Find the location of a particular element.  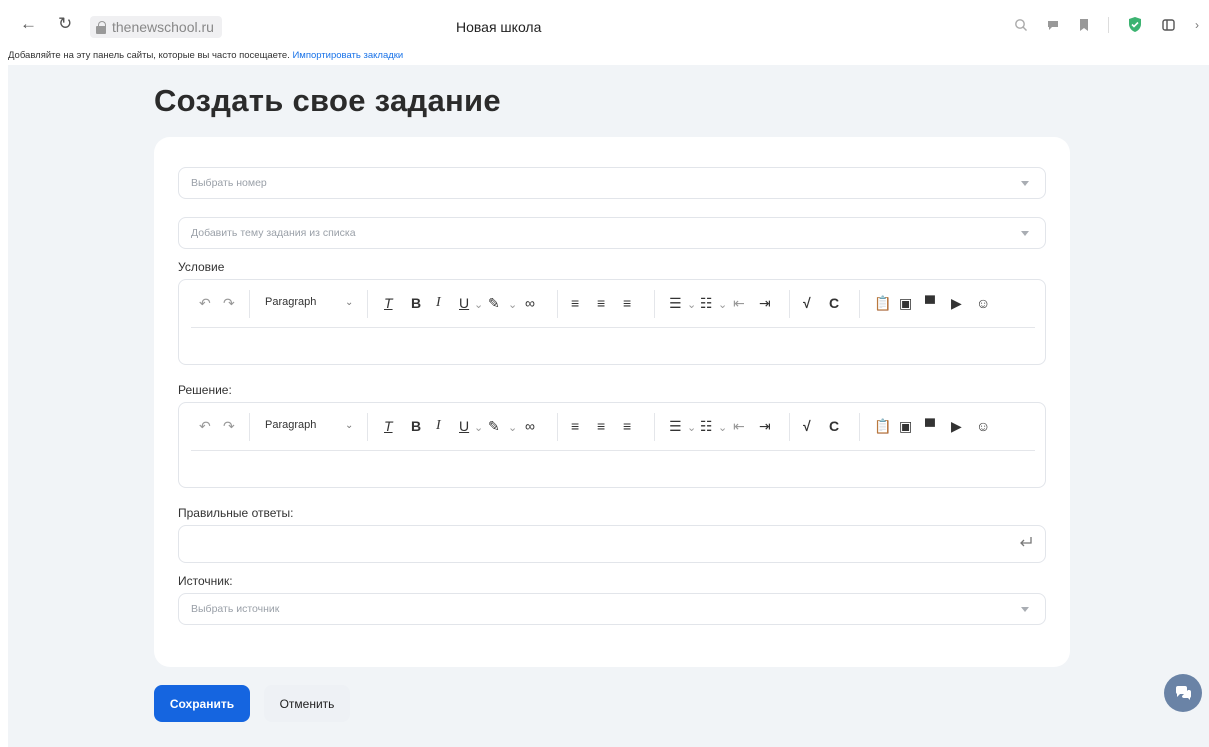

toolbar-divider is located at coordinates (1108, 24).